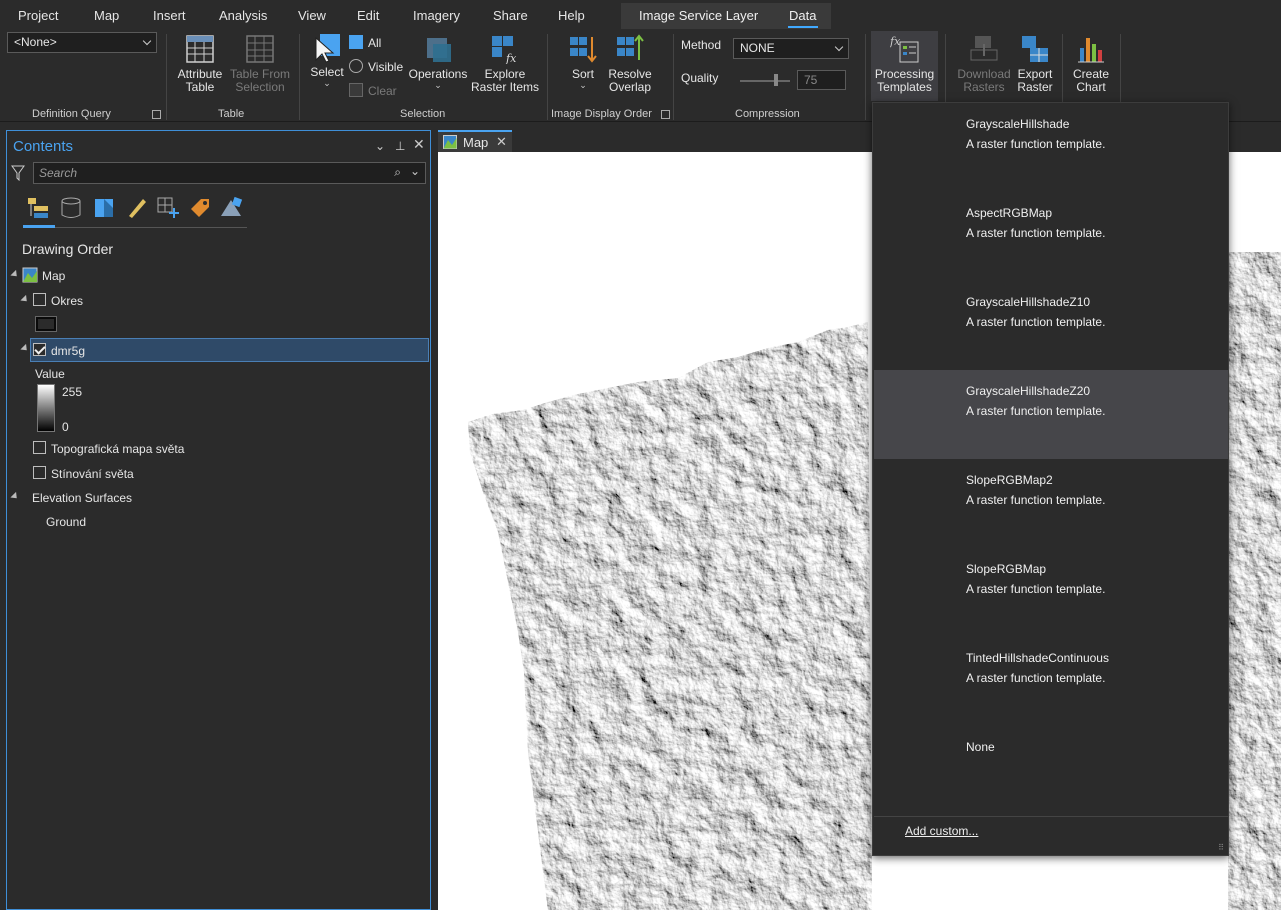  I want to click on bar-chart-icon, so click(1091, 49).